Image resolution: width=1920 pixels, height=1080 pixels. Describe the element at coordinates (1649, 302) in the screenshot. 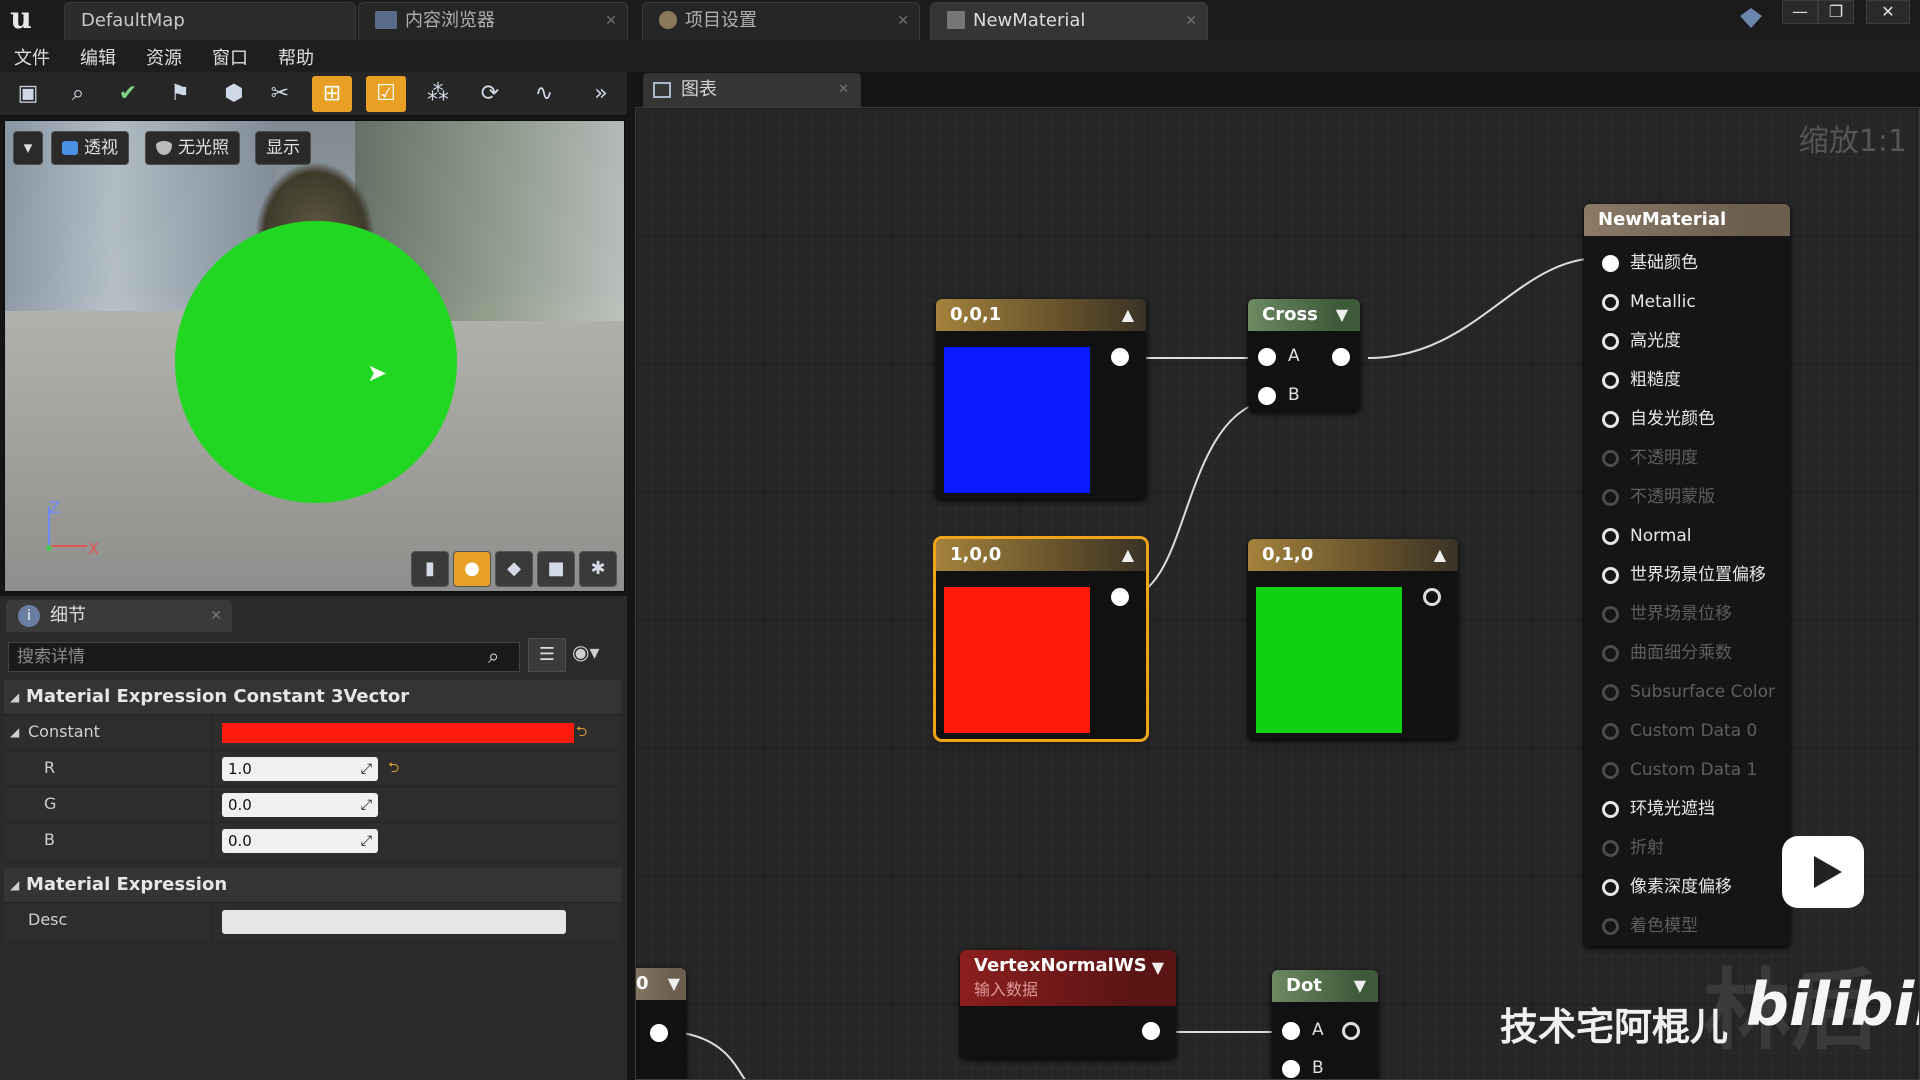

I see `material-input-row: Metallic` at that location.